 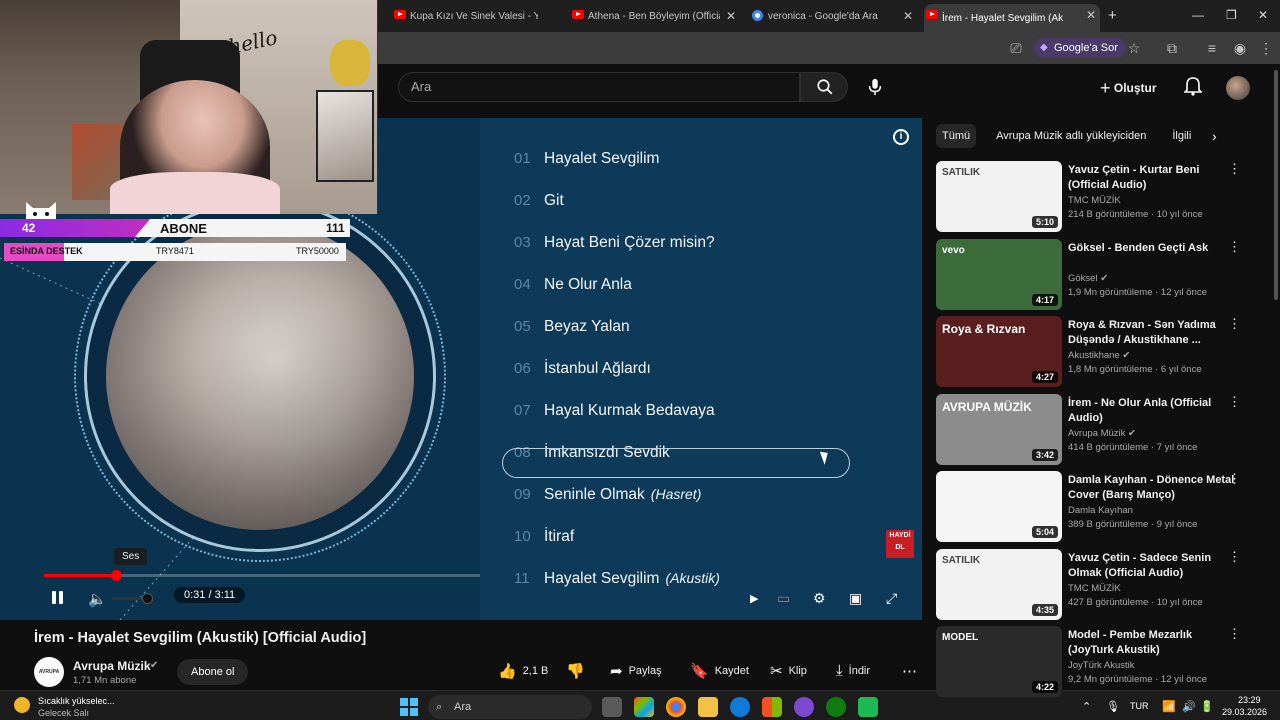 I want to click on subtitles-icon: ▭, so click(x=783, y=598).